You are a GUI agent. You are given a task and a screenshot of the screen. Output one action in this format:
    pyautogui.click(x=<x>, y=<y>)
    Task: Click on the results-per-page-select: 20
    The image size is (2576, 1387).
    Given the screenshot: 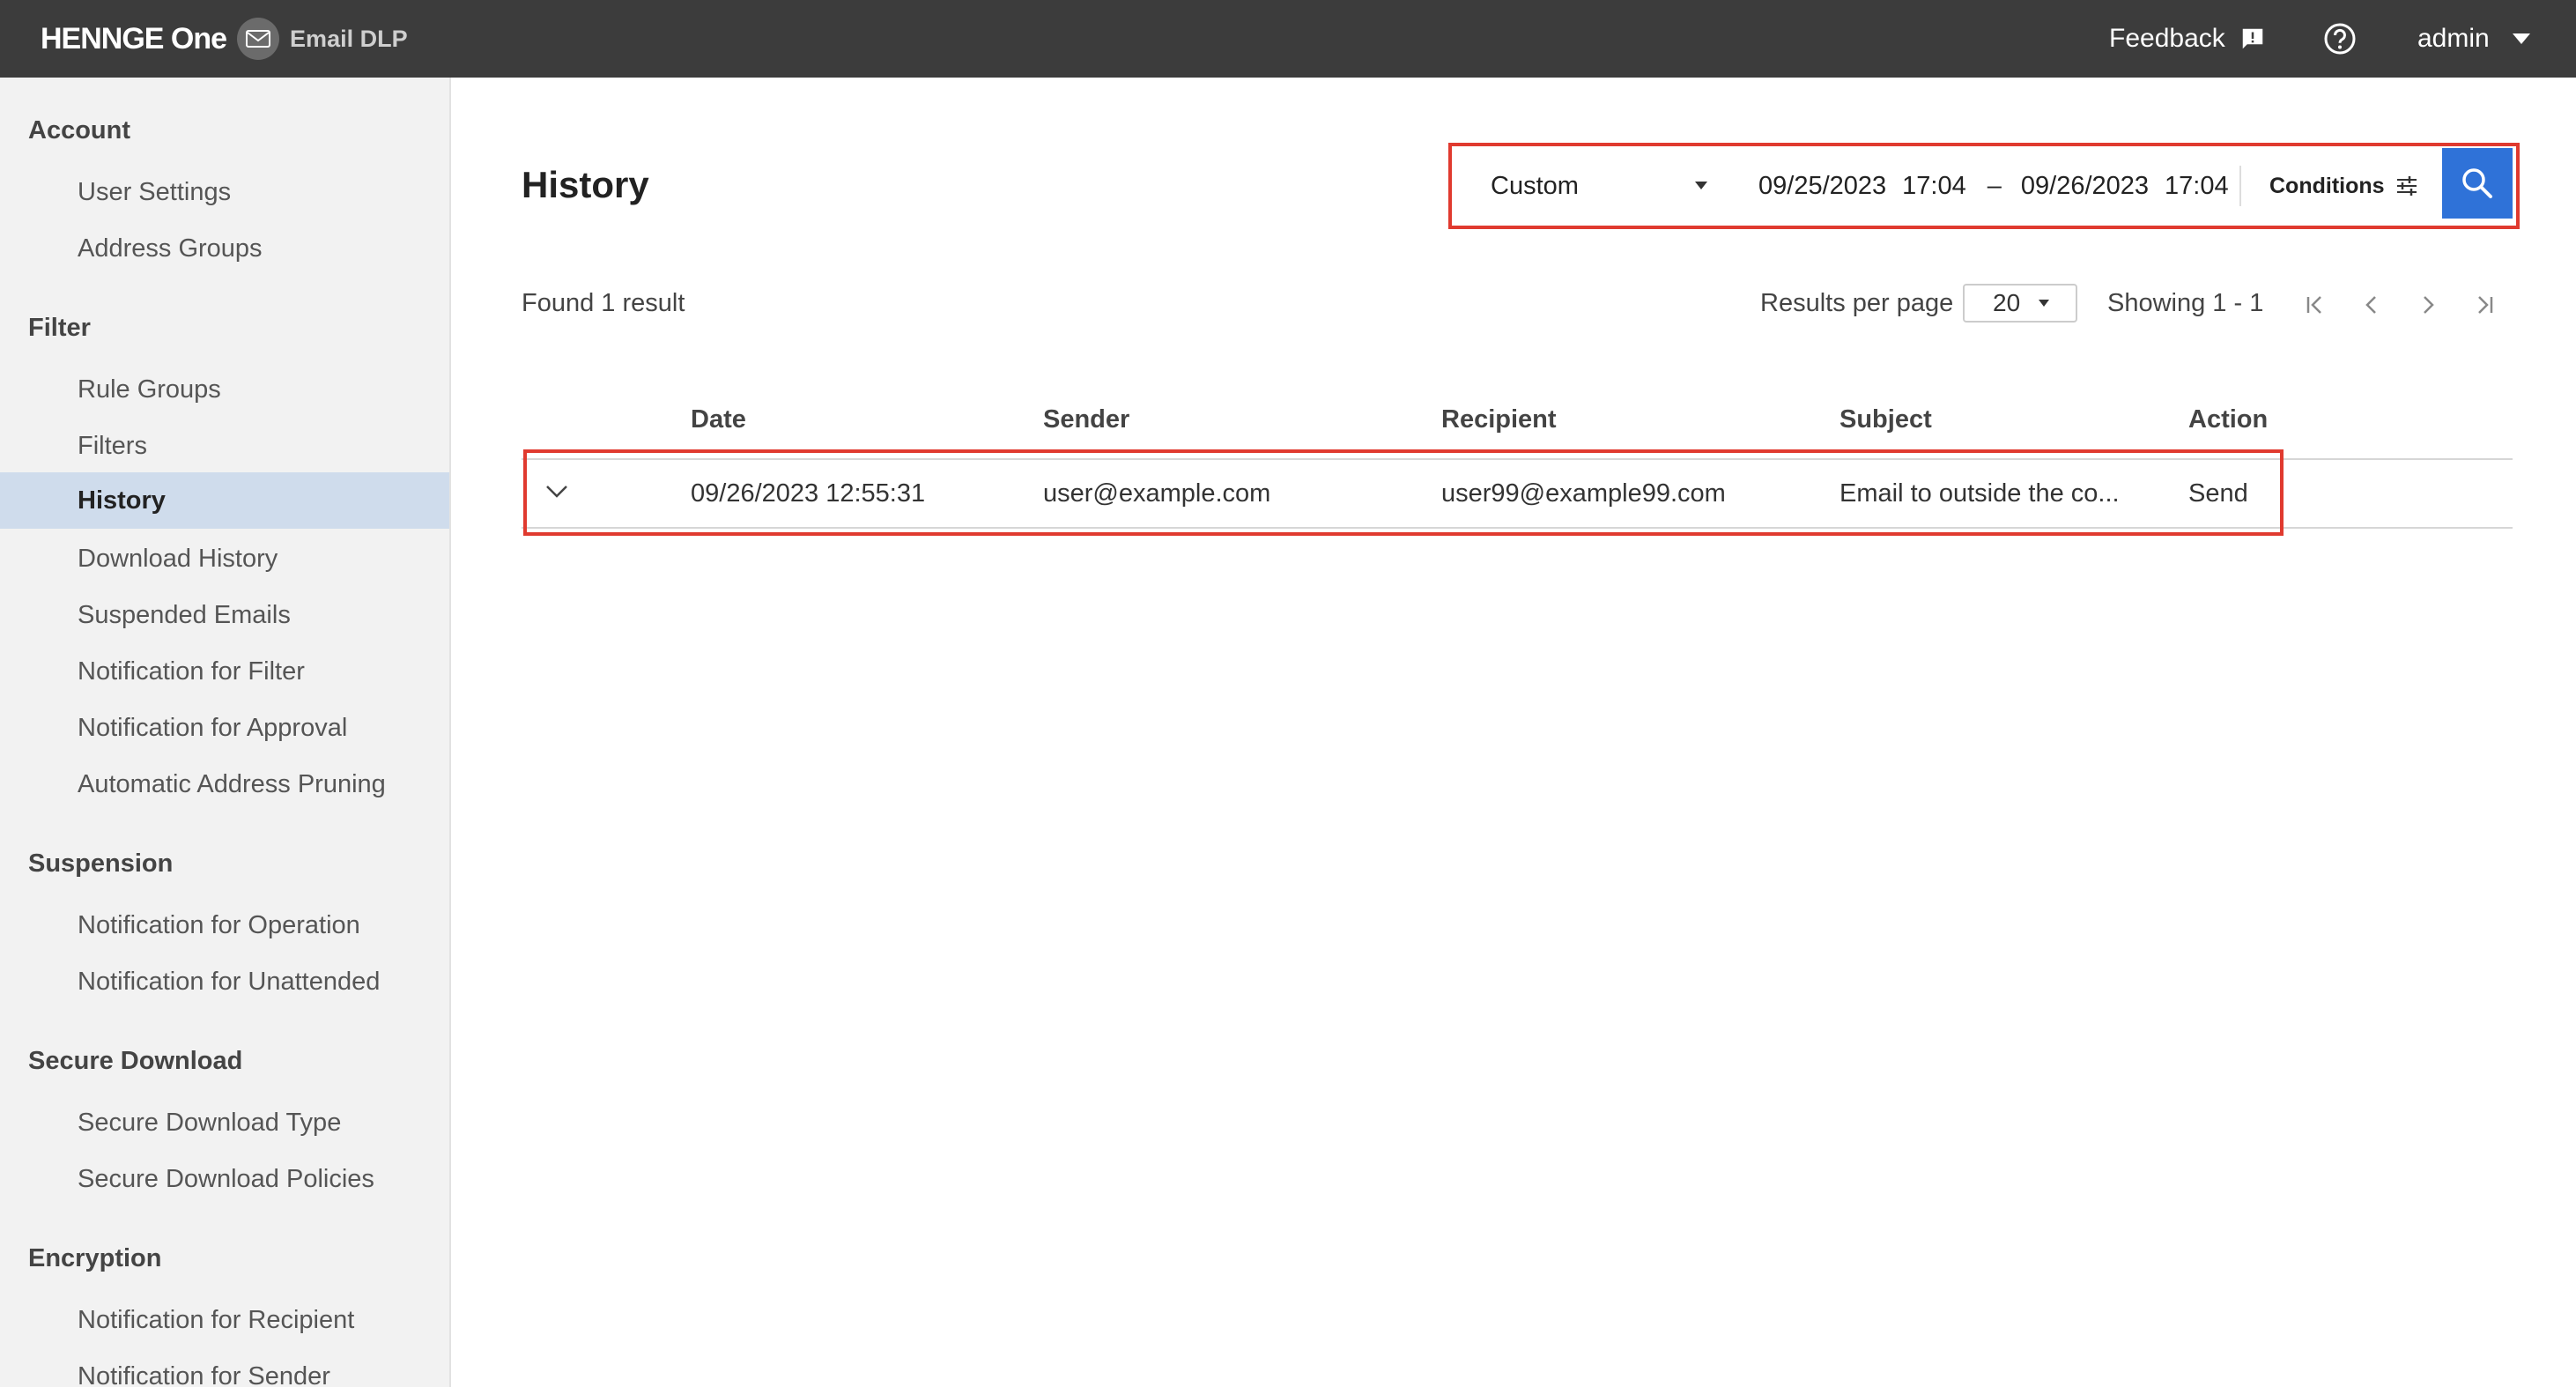 What is the action you would take?
    pyautogui.click(x=2020, y=303)
    